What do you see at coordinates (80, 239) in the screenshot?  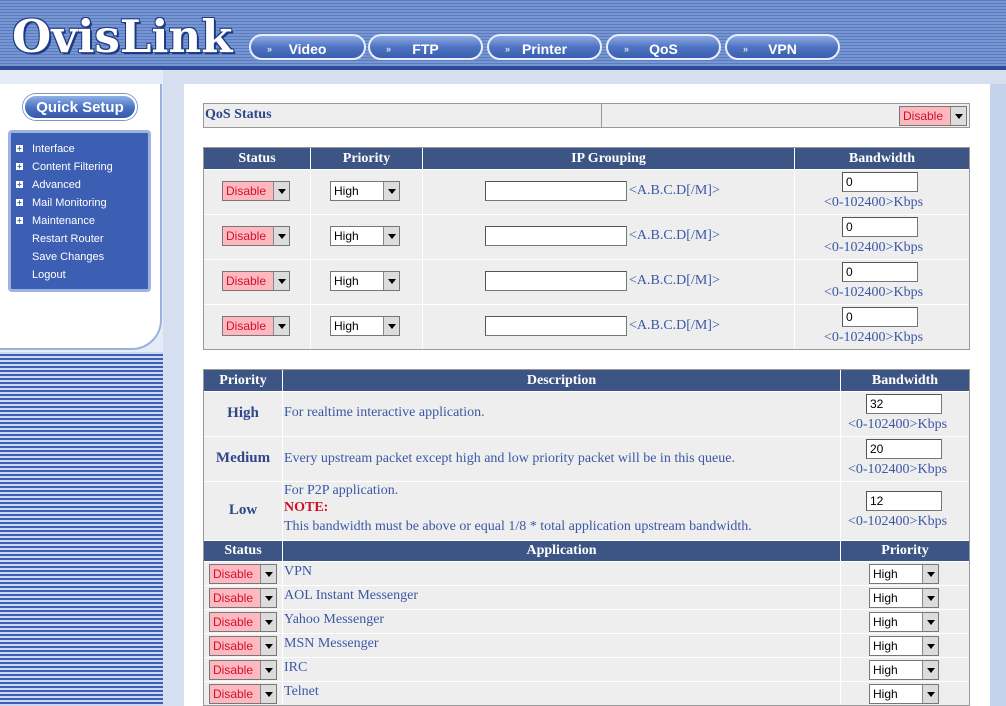 I see `sidebar-item-restart-router: Restart Router` at bounding box center [80, 239].